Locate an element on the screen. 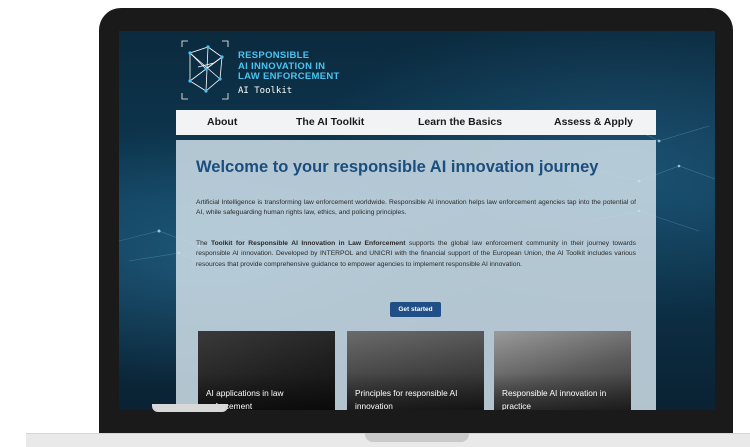 The image size is (750, 447). tile-principles: Principles for responsible AI innovation is located at coordinates (415, 370).